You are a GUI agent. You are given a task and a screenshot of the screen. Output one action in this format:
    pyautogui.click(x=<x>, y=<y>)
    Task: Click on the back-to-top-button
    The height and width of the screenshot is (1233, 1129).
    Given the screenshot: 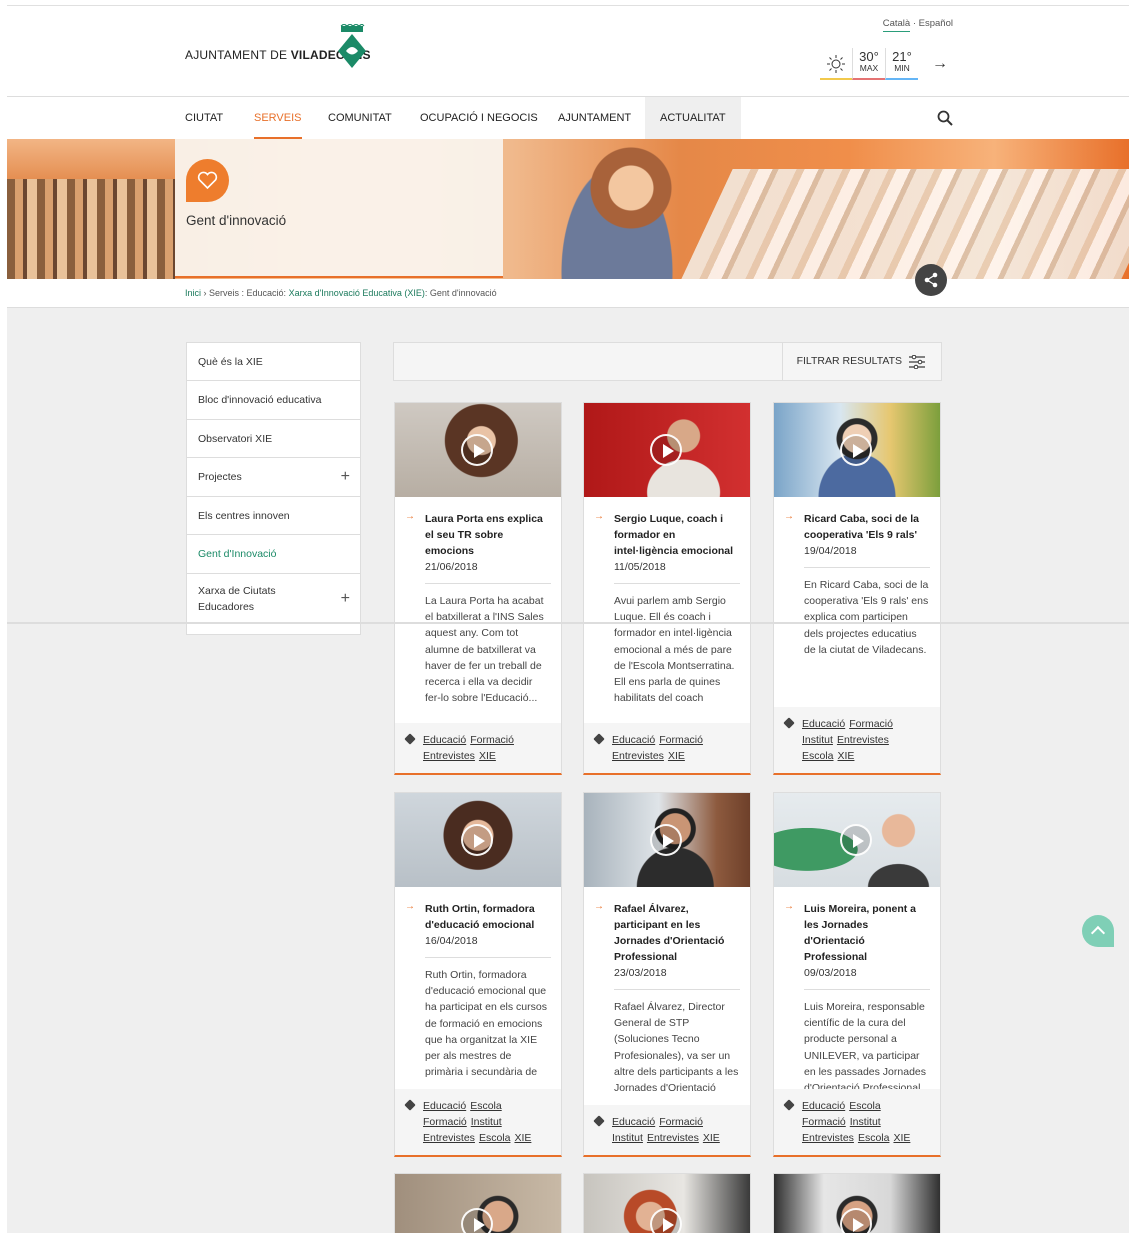 What is the action you would take?
    pyautogui.click(x=1098, y=931)
    